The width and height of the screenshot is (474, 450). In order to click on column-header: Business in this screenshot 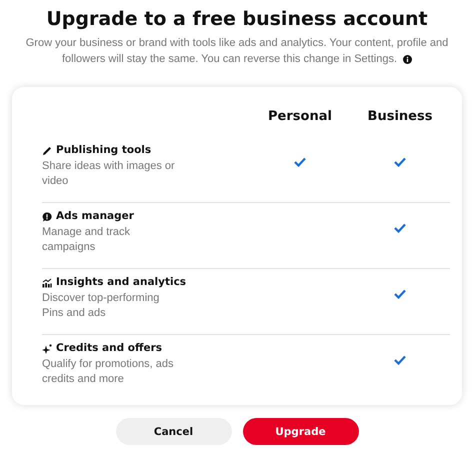, I will do `click(400, 117)`.